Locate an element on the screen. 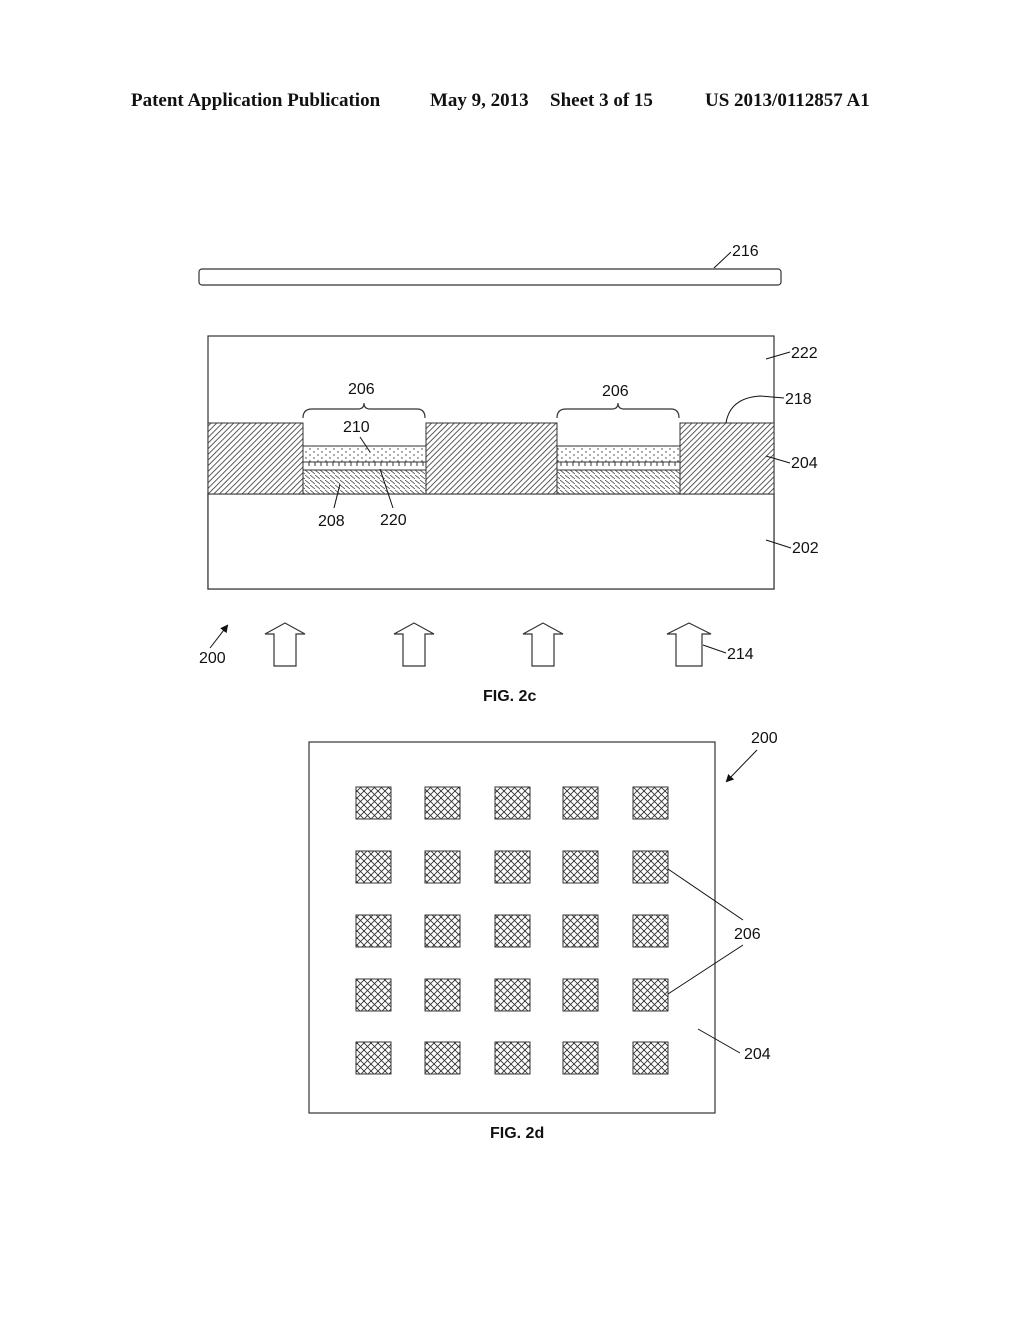 This screenshot has height=1320, width=1024. fig-2d: 200 206 204 FIG. 2d is located at coordinates (543, 936).